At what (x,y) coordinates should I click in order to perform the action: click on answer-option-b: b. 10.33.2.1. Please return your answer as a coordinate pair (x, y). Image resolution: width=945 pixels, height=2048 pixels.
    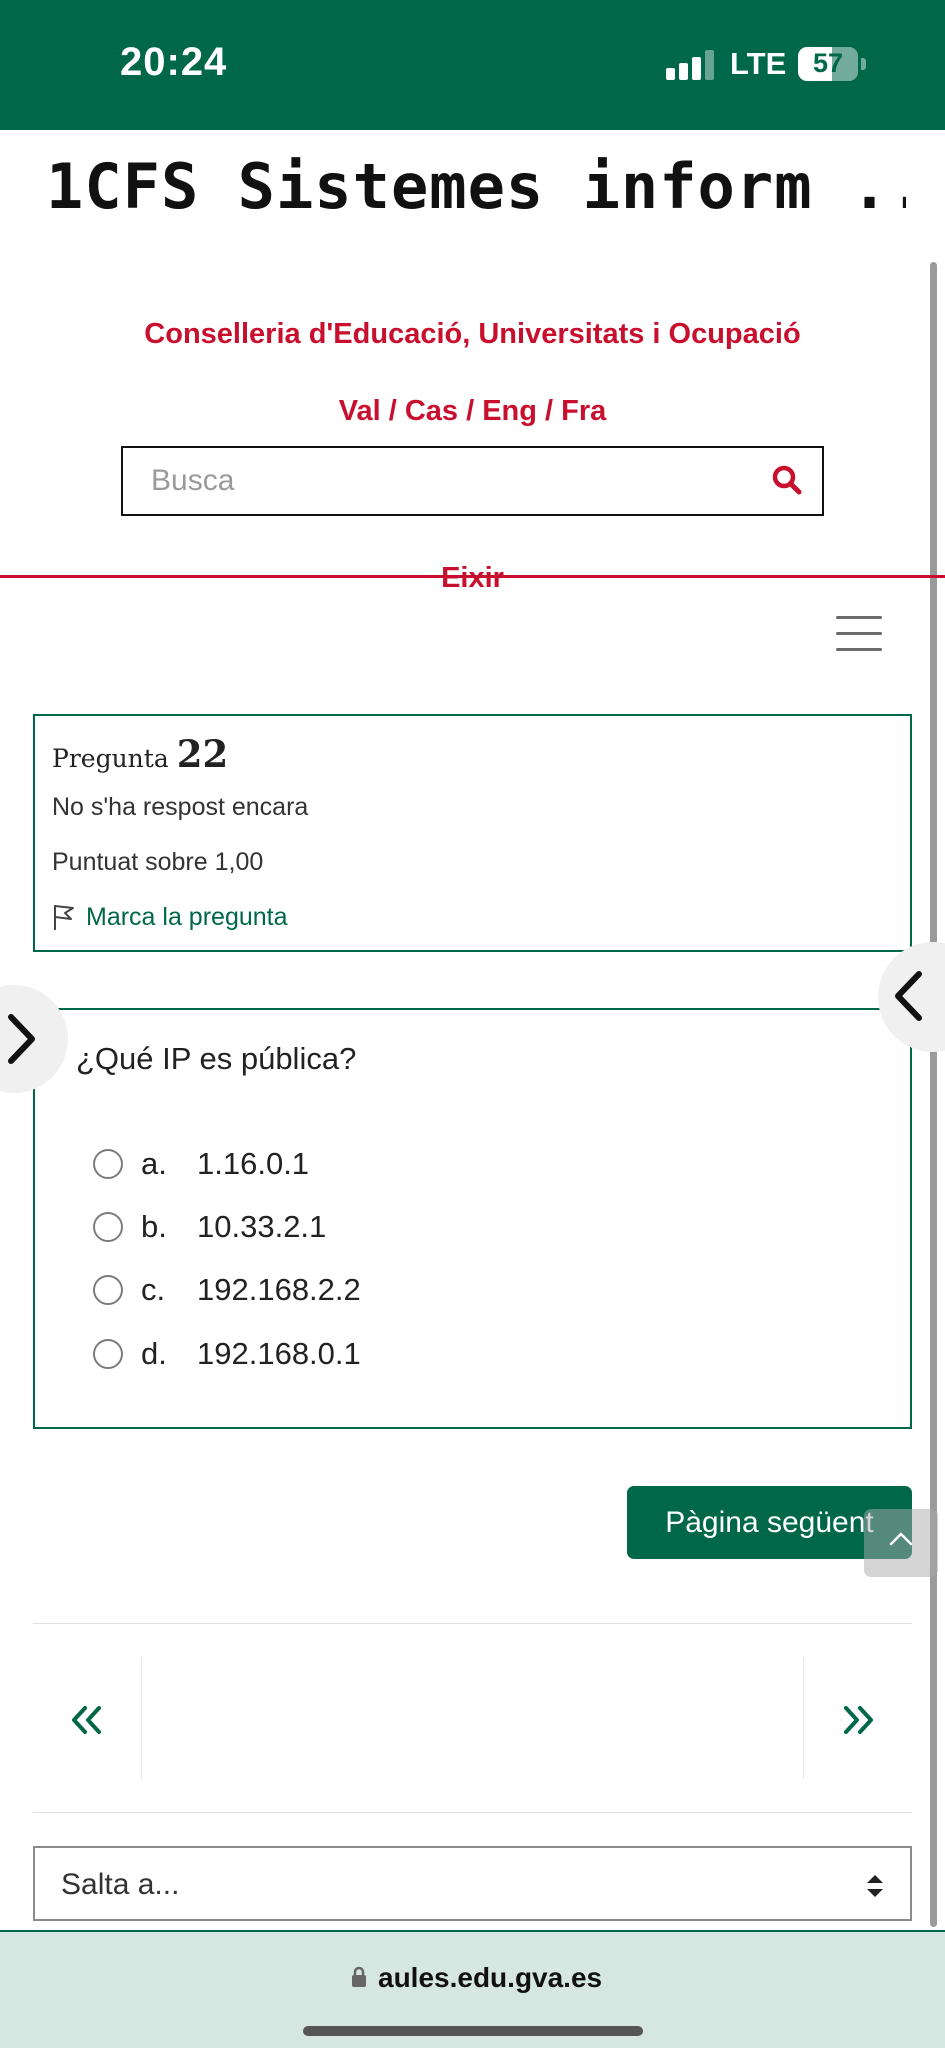
    Looking at the image, I should click on (209, 1227).